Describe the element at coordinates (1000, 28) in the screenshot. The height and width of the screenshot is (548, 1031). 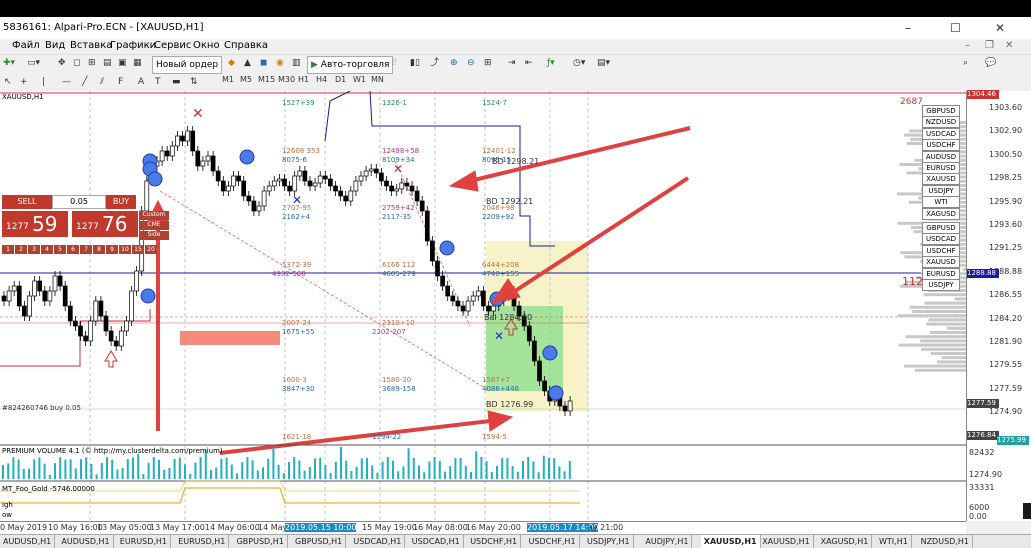
I see `close-button: ✕` at that location.